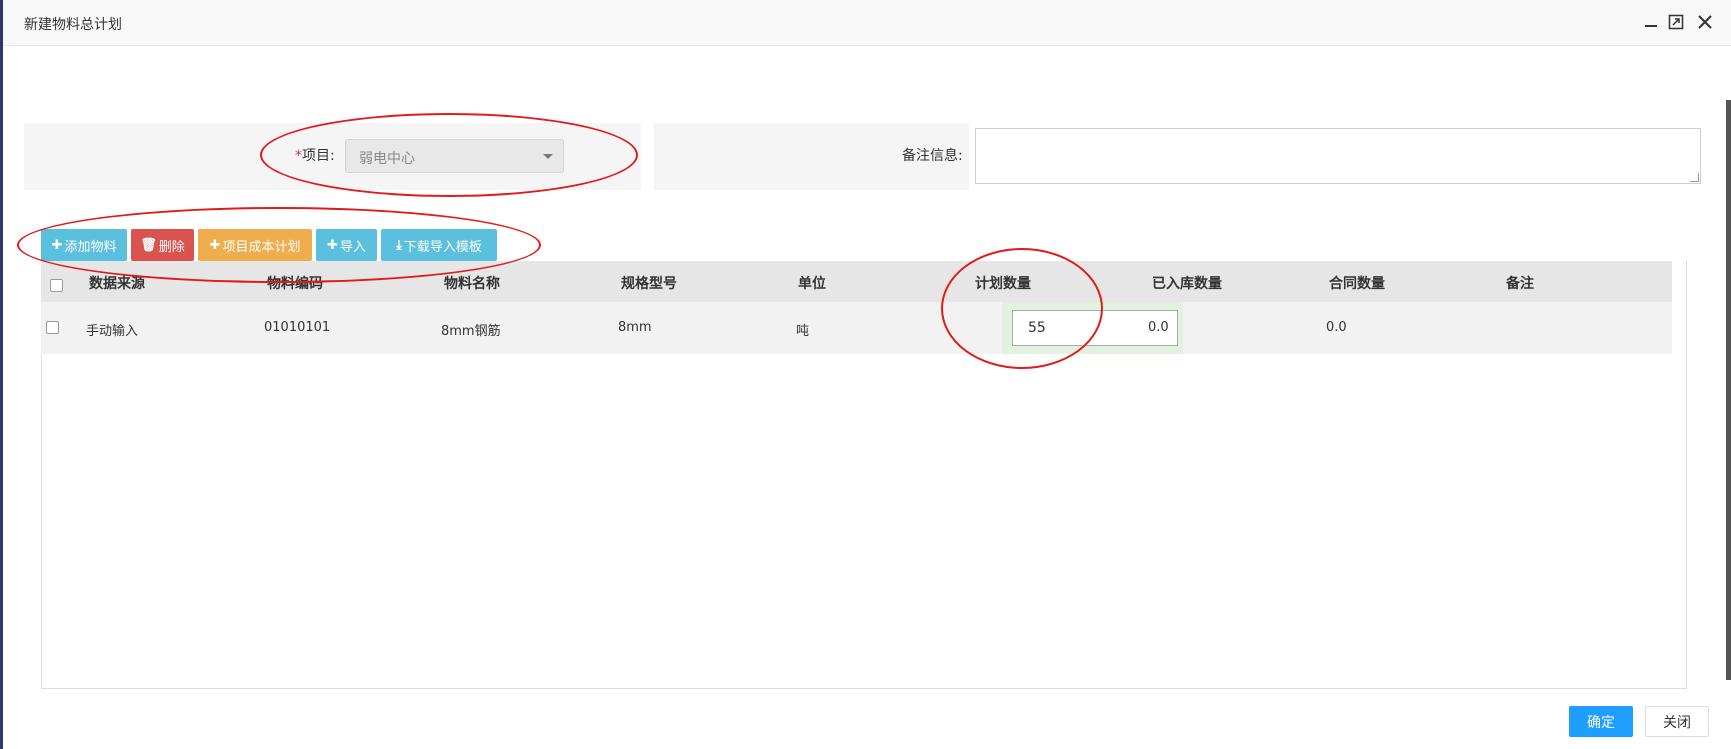 The height and width of the screenshot is (749, 1731). I want to click on col-header-remark: 备注, so click(1520, 283).